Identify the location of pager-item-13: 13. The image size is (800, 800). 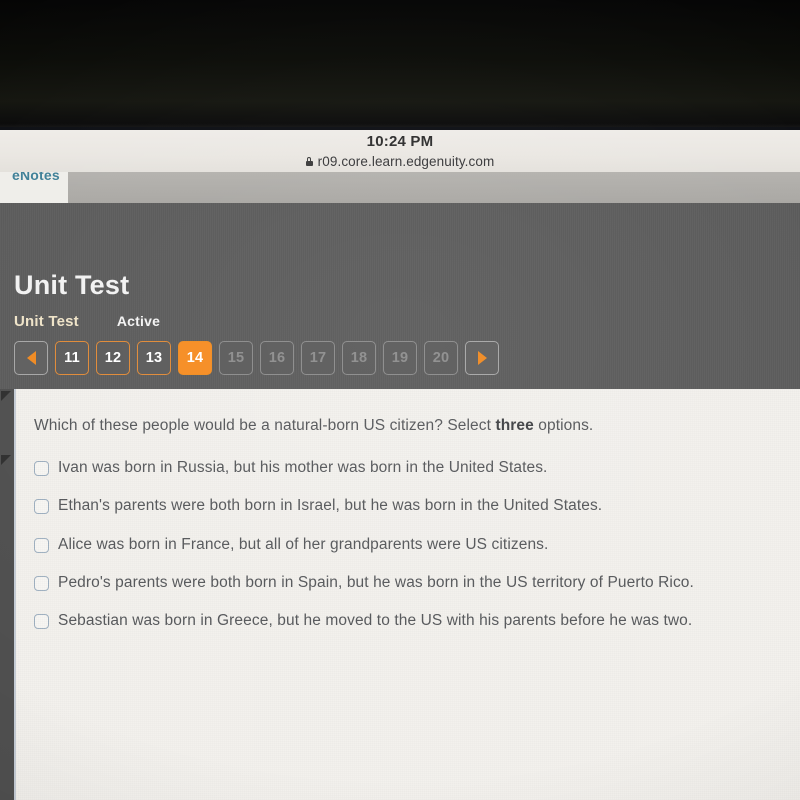
(154, 358).